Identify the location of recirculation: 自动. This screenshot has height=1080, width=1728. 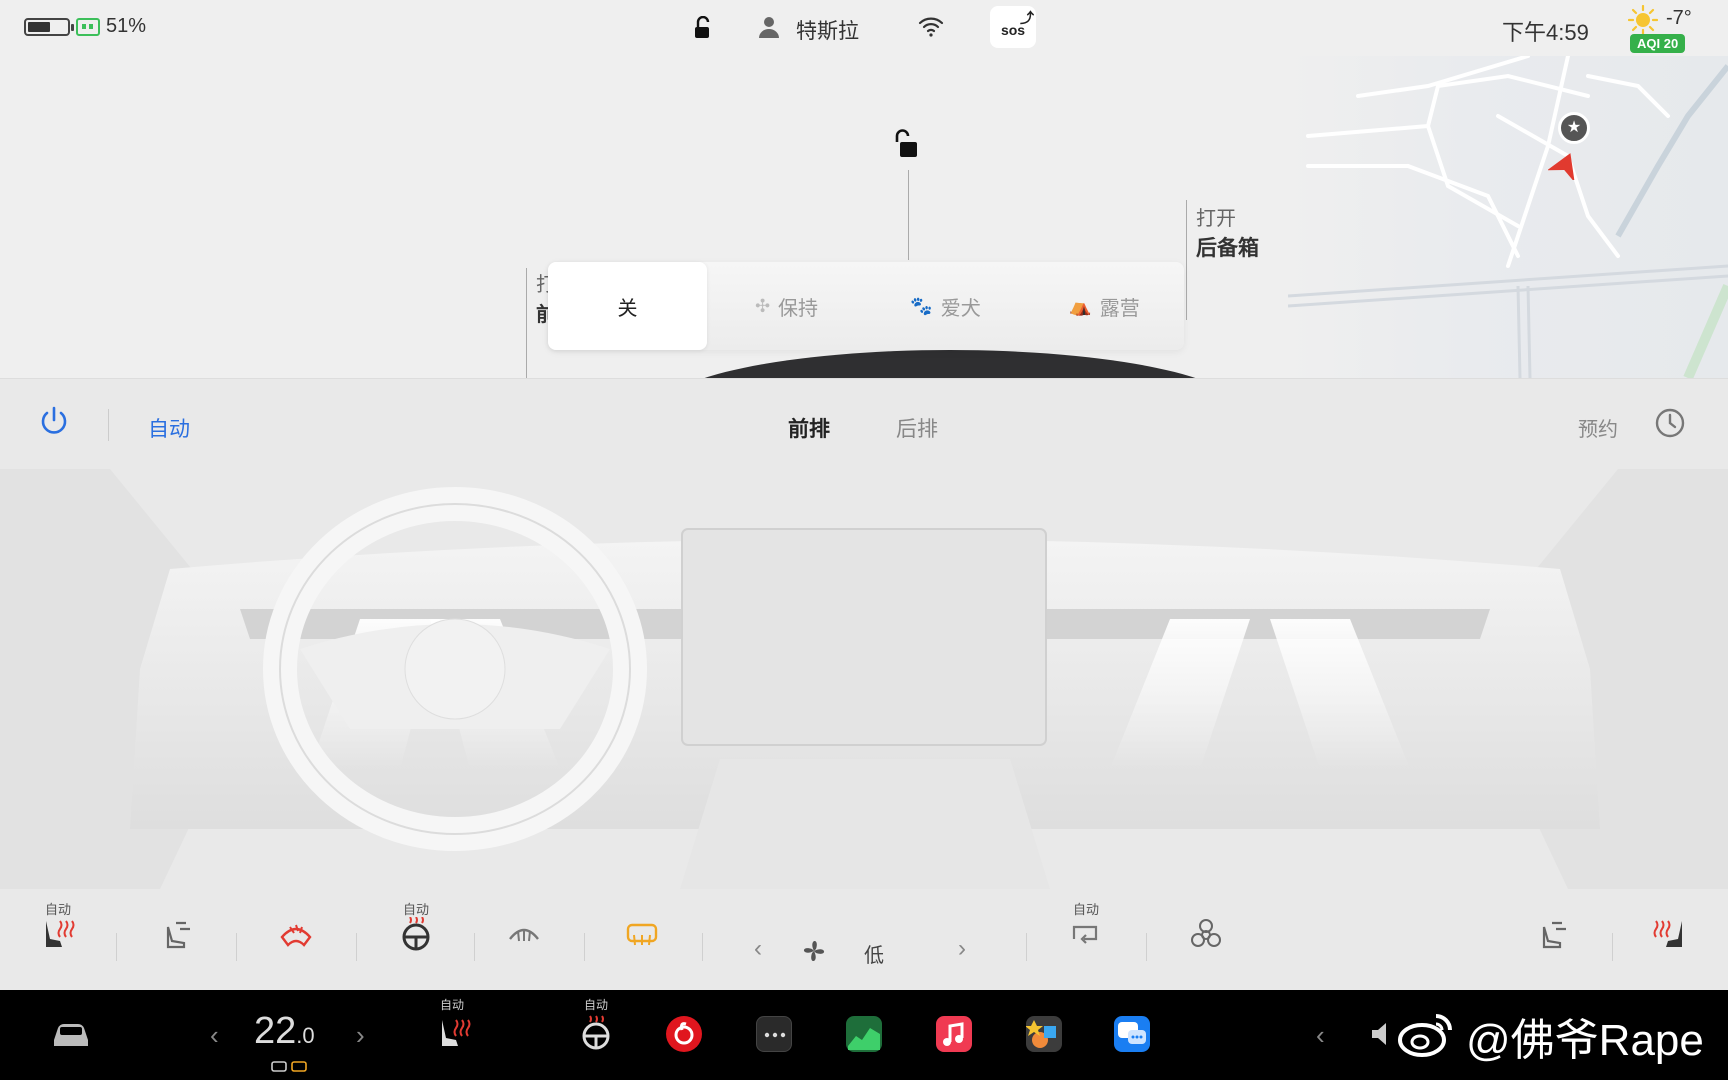
(1086, 939).